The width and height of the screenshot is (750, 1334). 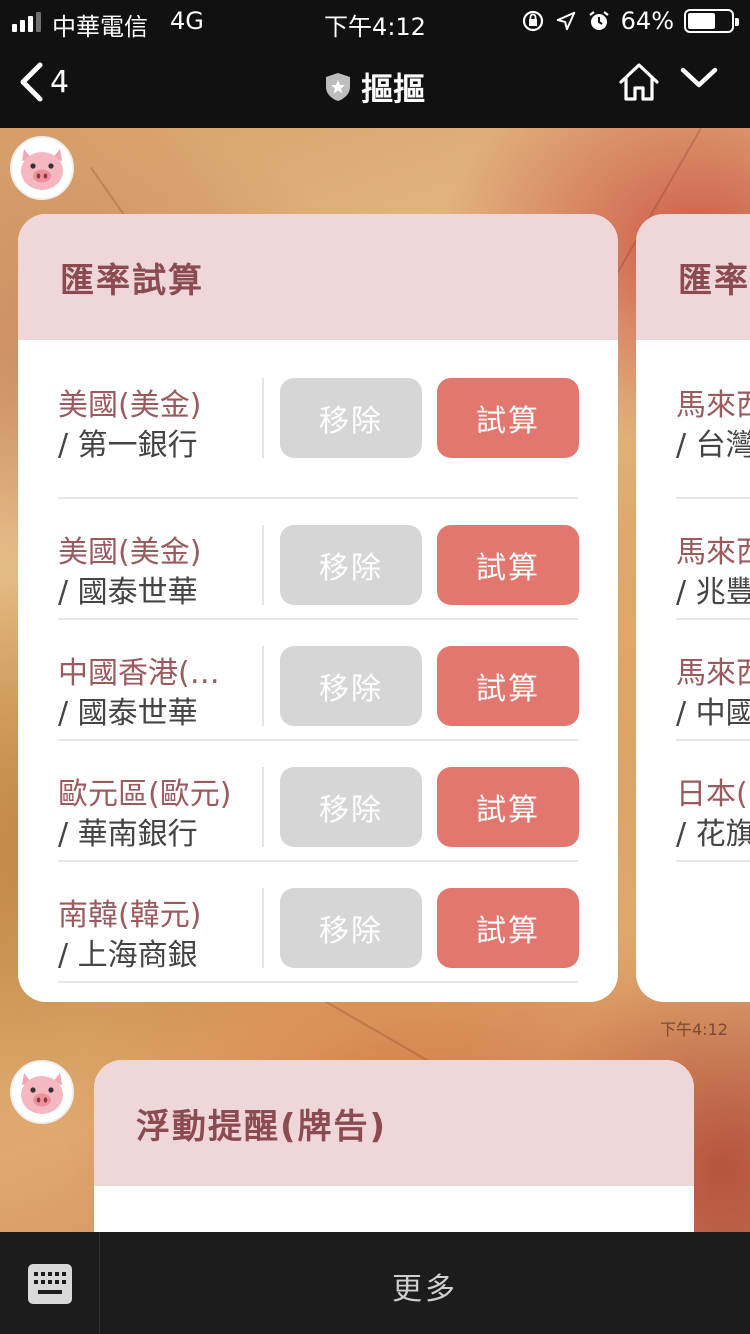 I want to click on home-icon, so click(x=639, y=82).